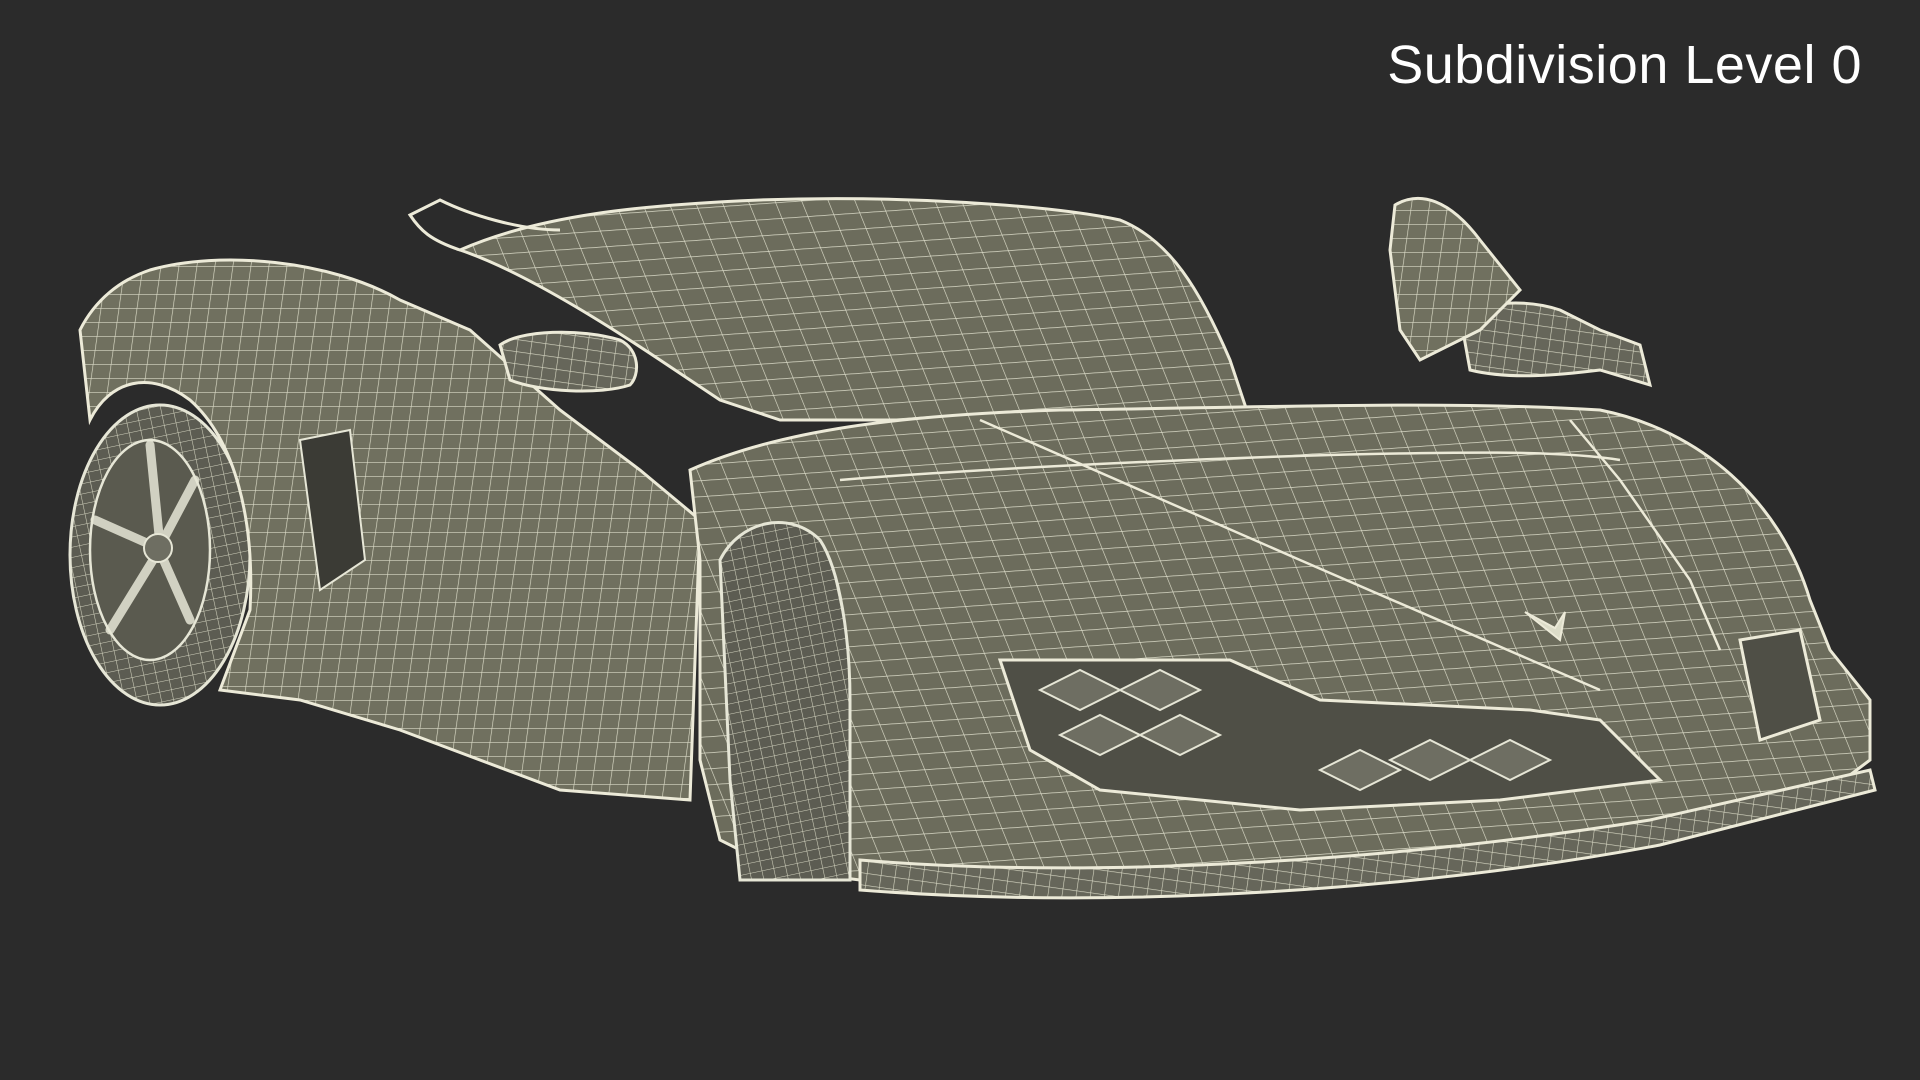 The height and width of the screenshot is (1080, 1920). I want to click on front-wheel, so click(785, 701).